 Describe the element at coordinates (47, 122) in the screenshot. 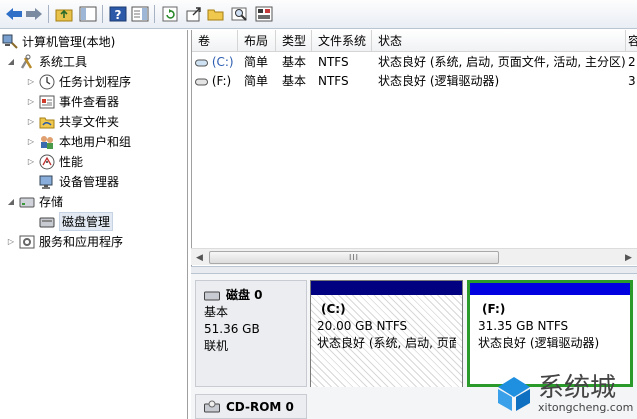

I see `shared-folder-icon` at that location.